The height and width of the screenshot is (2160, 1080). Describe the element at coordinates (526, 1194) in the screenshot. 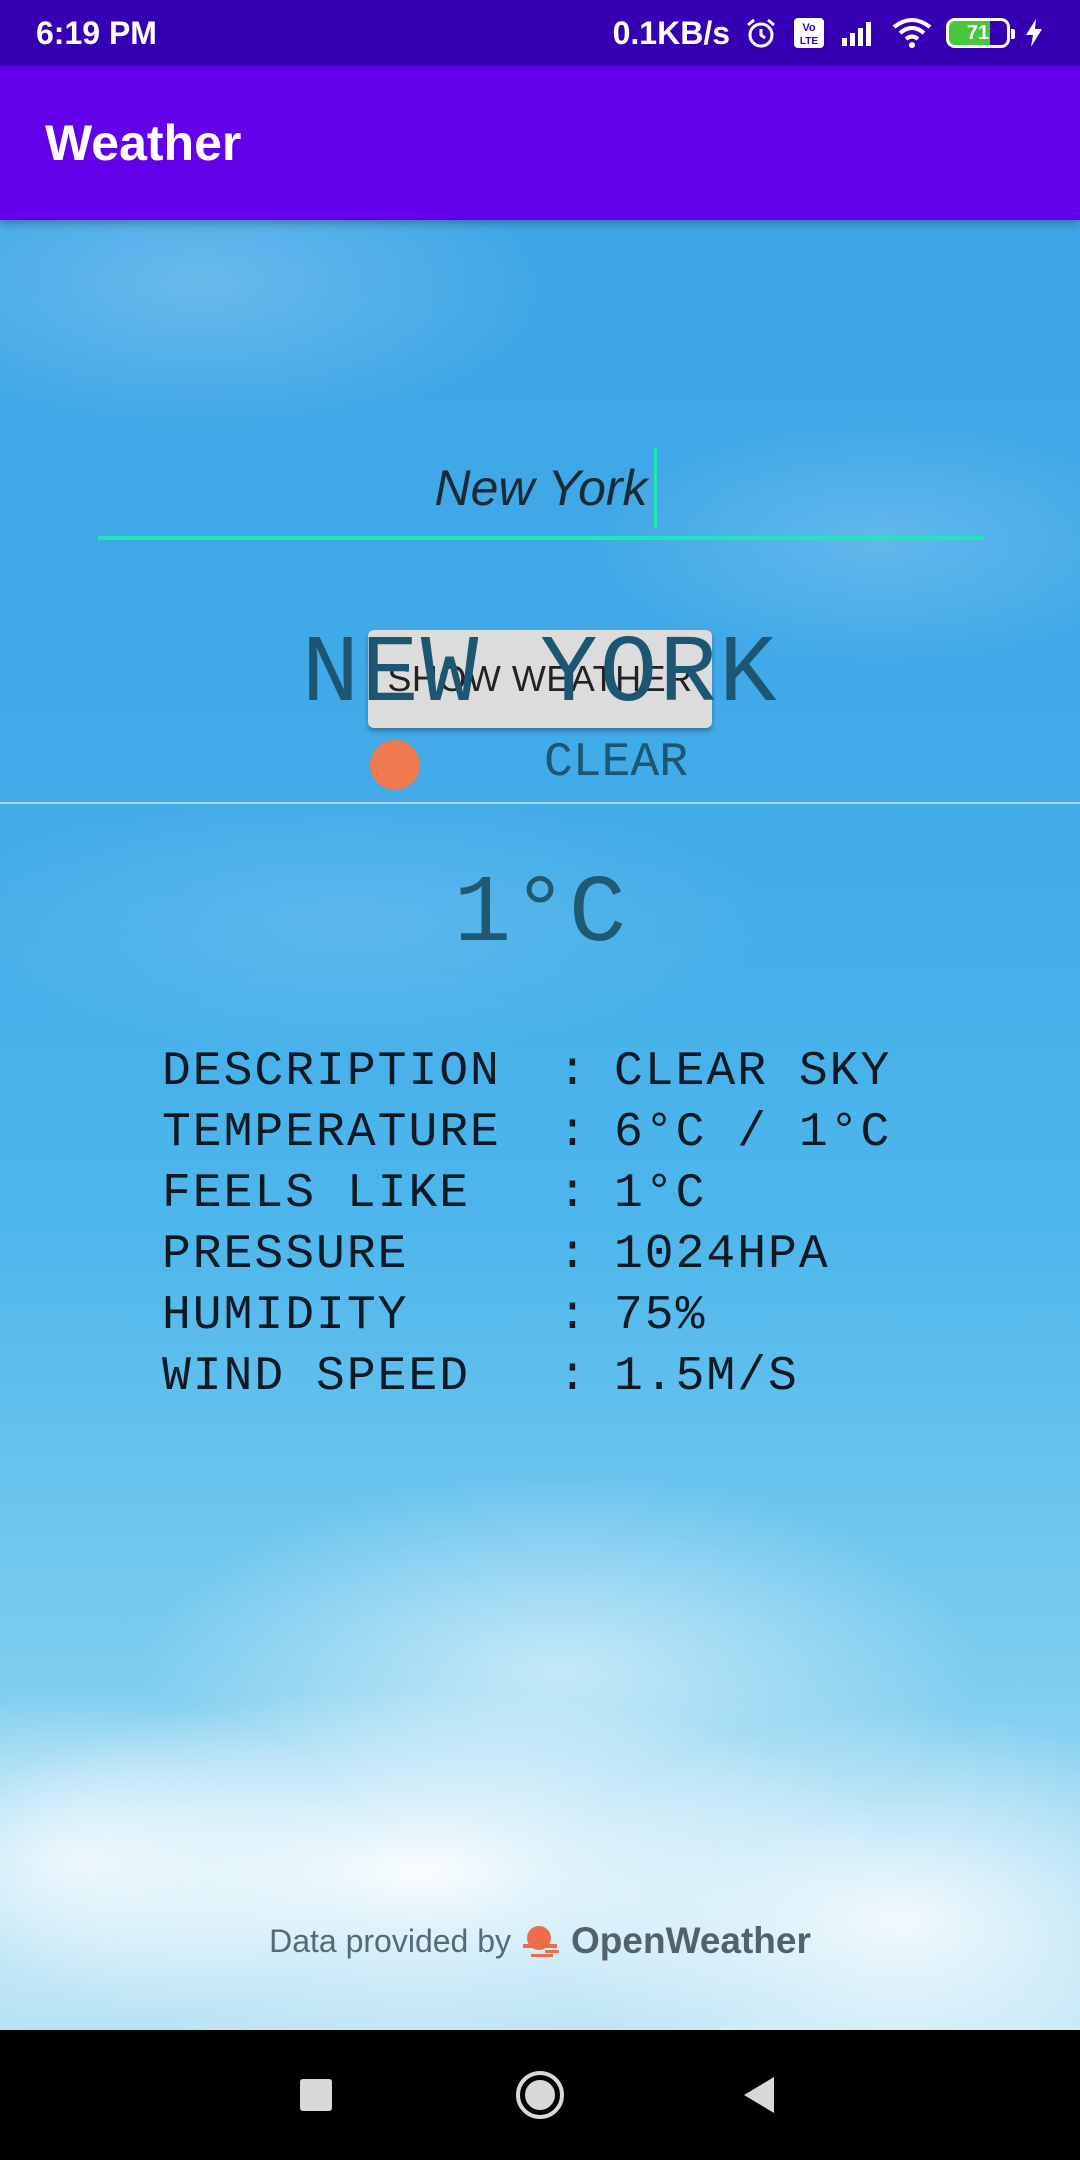

I see `detail-row-feels-like: FEELS LIKE : 1°C` at that location.